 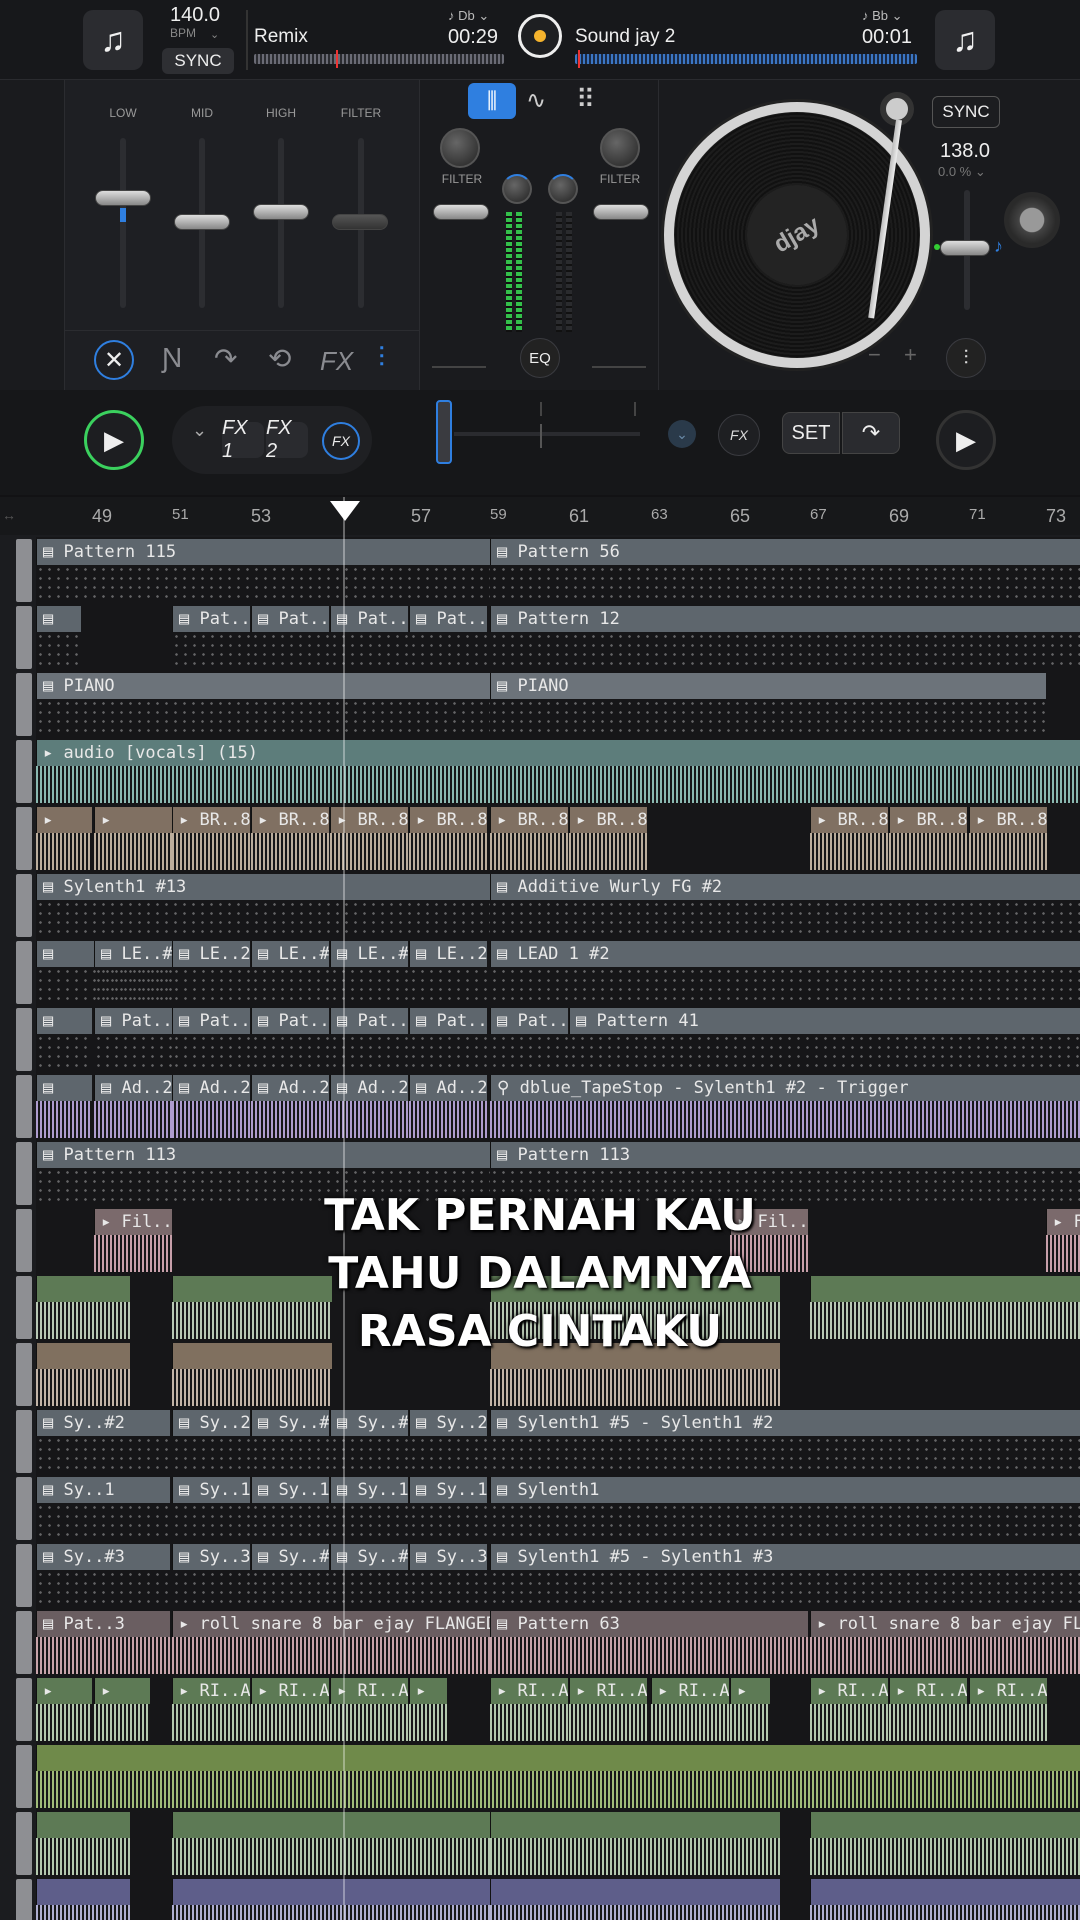 What do you see at coordinates (785, 552) in the screenshot?
I see `arrangement-clip: ▤ Pattern 56` at bounding box center [785, 552].